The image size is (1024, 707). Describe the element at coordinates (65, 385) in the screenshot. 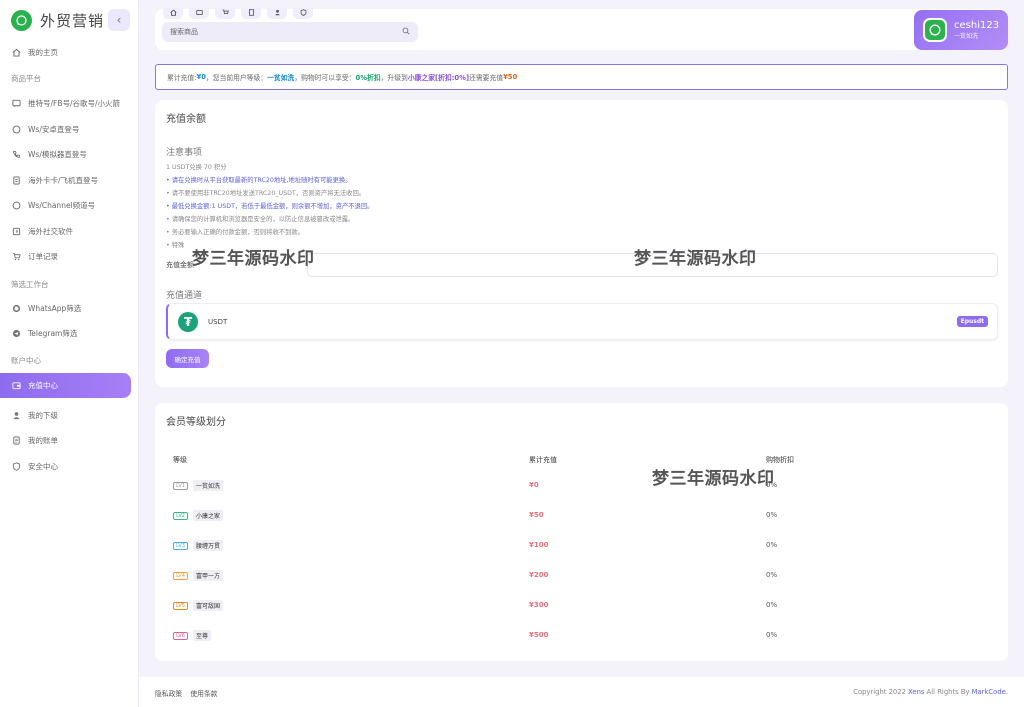

I see `sidebar-item-recharge: 充值中心` at that location.